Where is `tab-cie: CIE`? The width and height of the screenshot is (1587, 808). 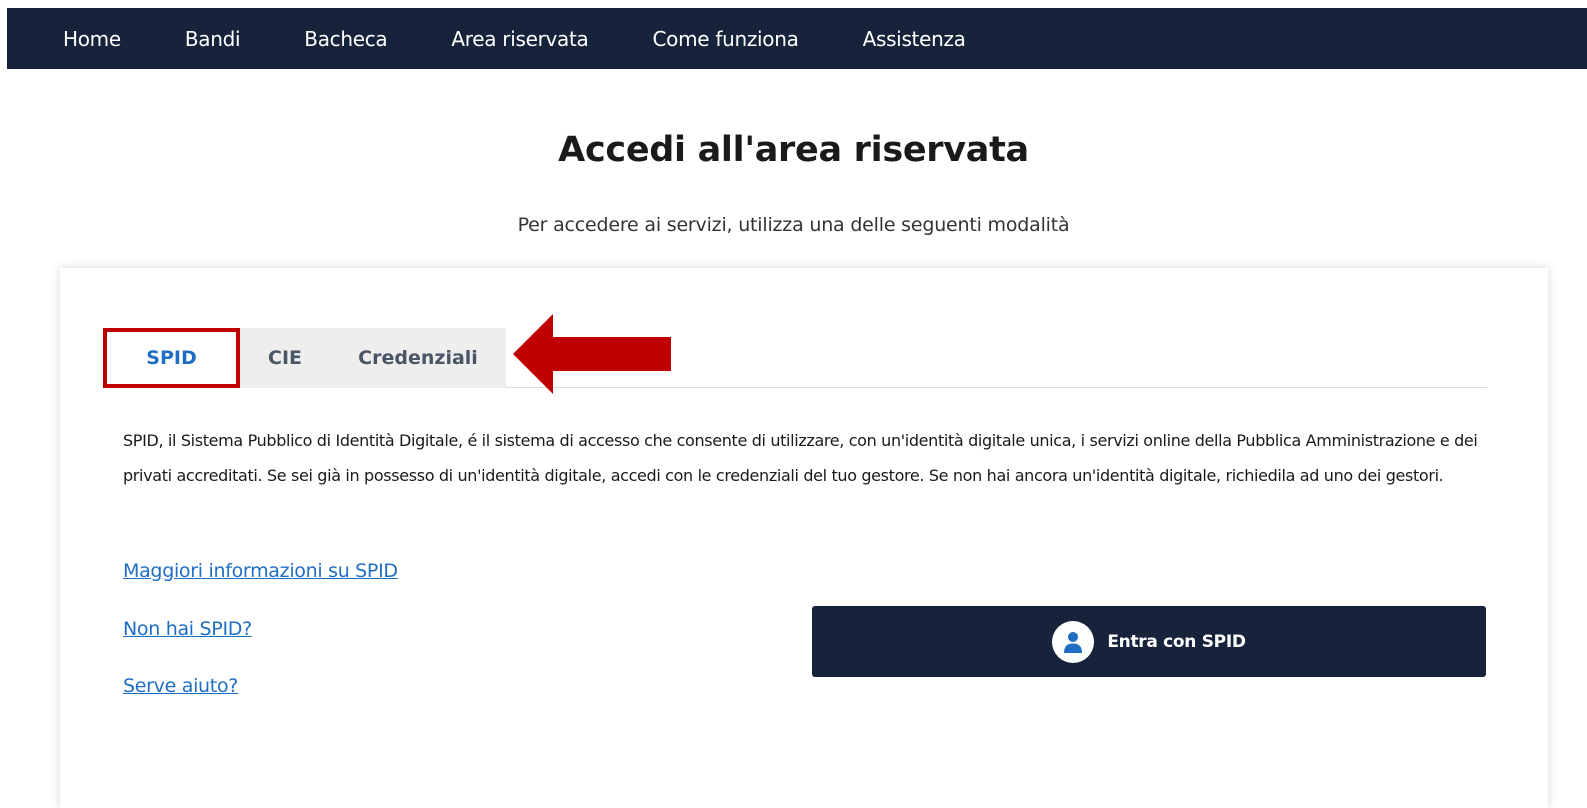 tab-cie: CIE is located at coordinates (285, 358).